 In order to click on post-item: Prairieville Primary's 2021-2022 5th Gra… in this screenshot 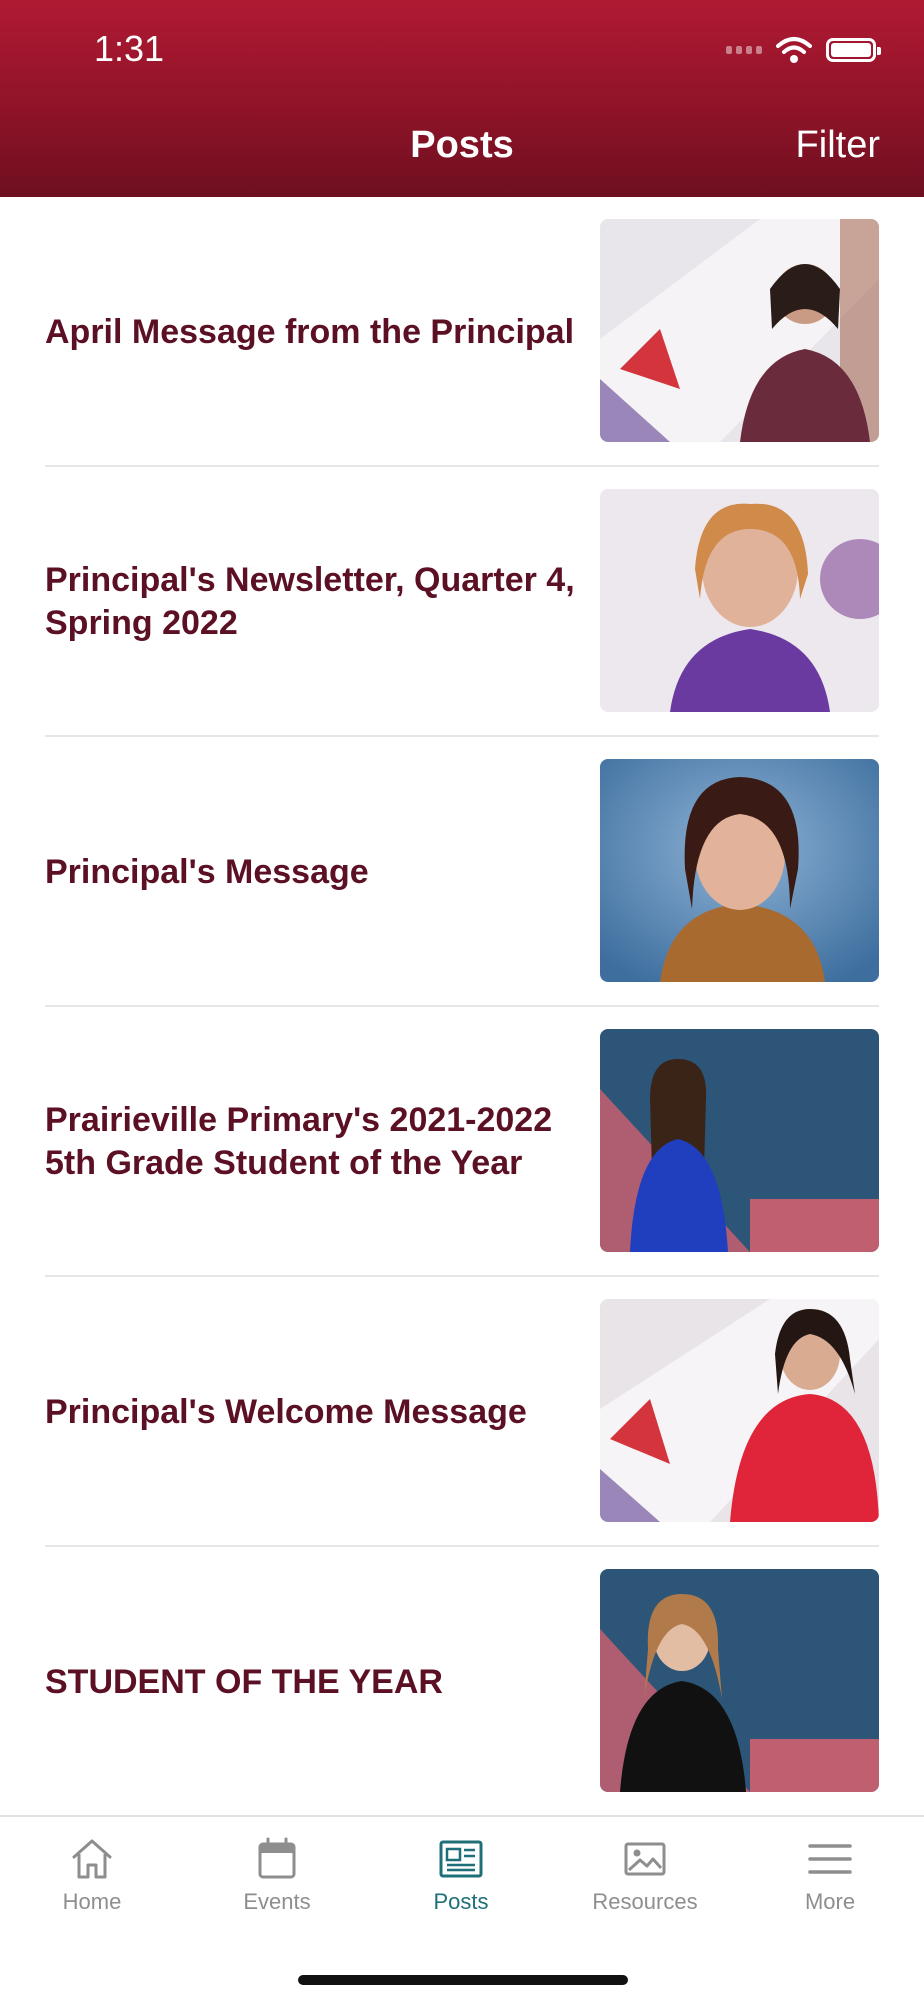, I will do `click(462, 1142)`.